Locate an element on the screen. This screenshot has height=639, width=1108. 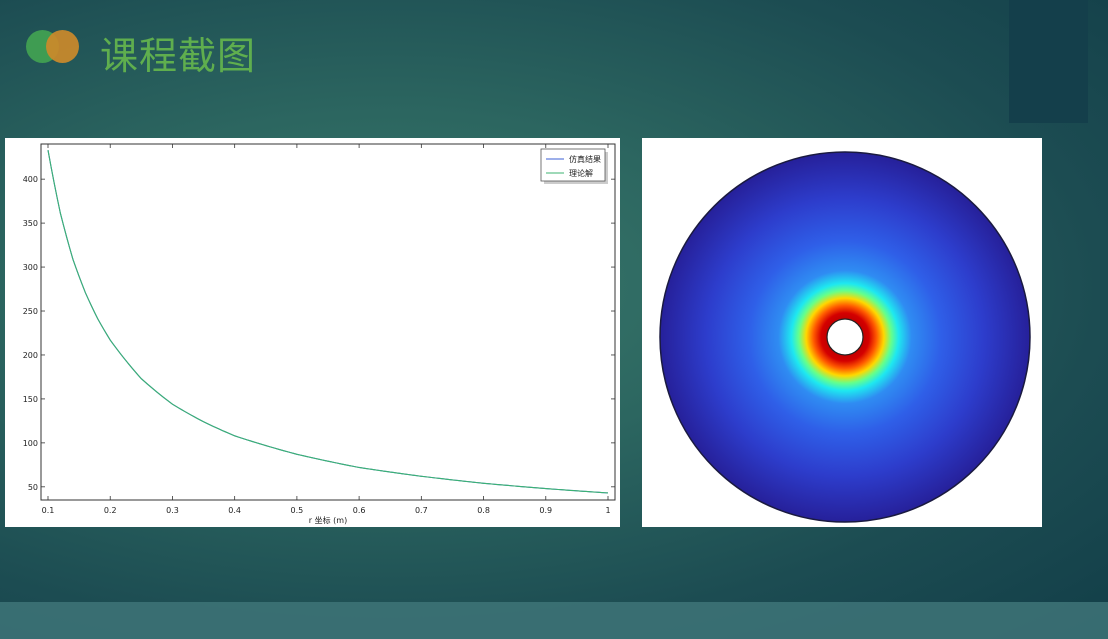
corner-decoration is located at coordinates (1048, 61).